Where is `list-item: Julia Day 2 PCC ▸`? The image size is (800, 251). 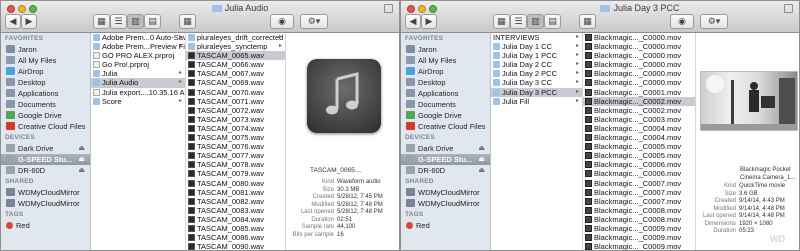
list-item: Julia Day 2 PCC ▸ is located at coordinates (536, 73).